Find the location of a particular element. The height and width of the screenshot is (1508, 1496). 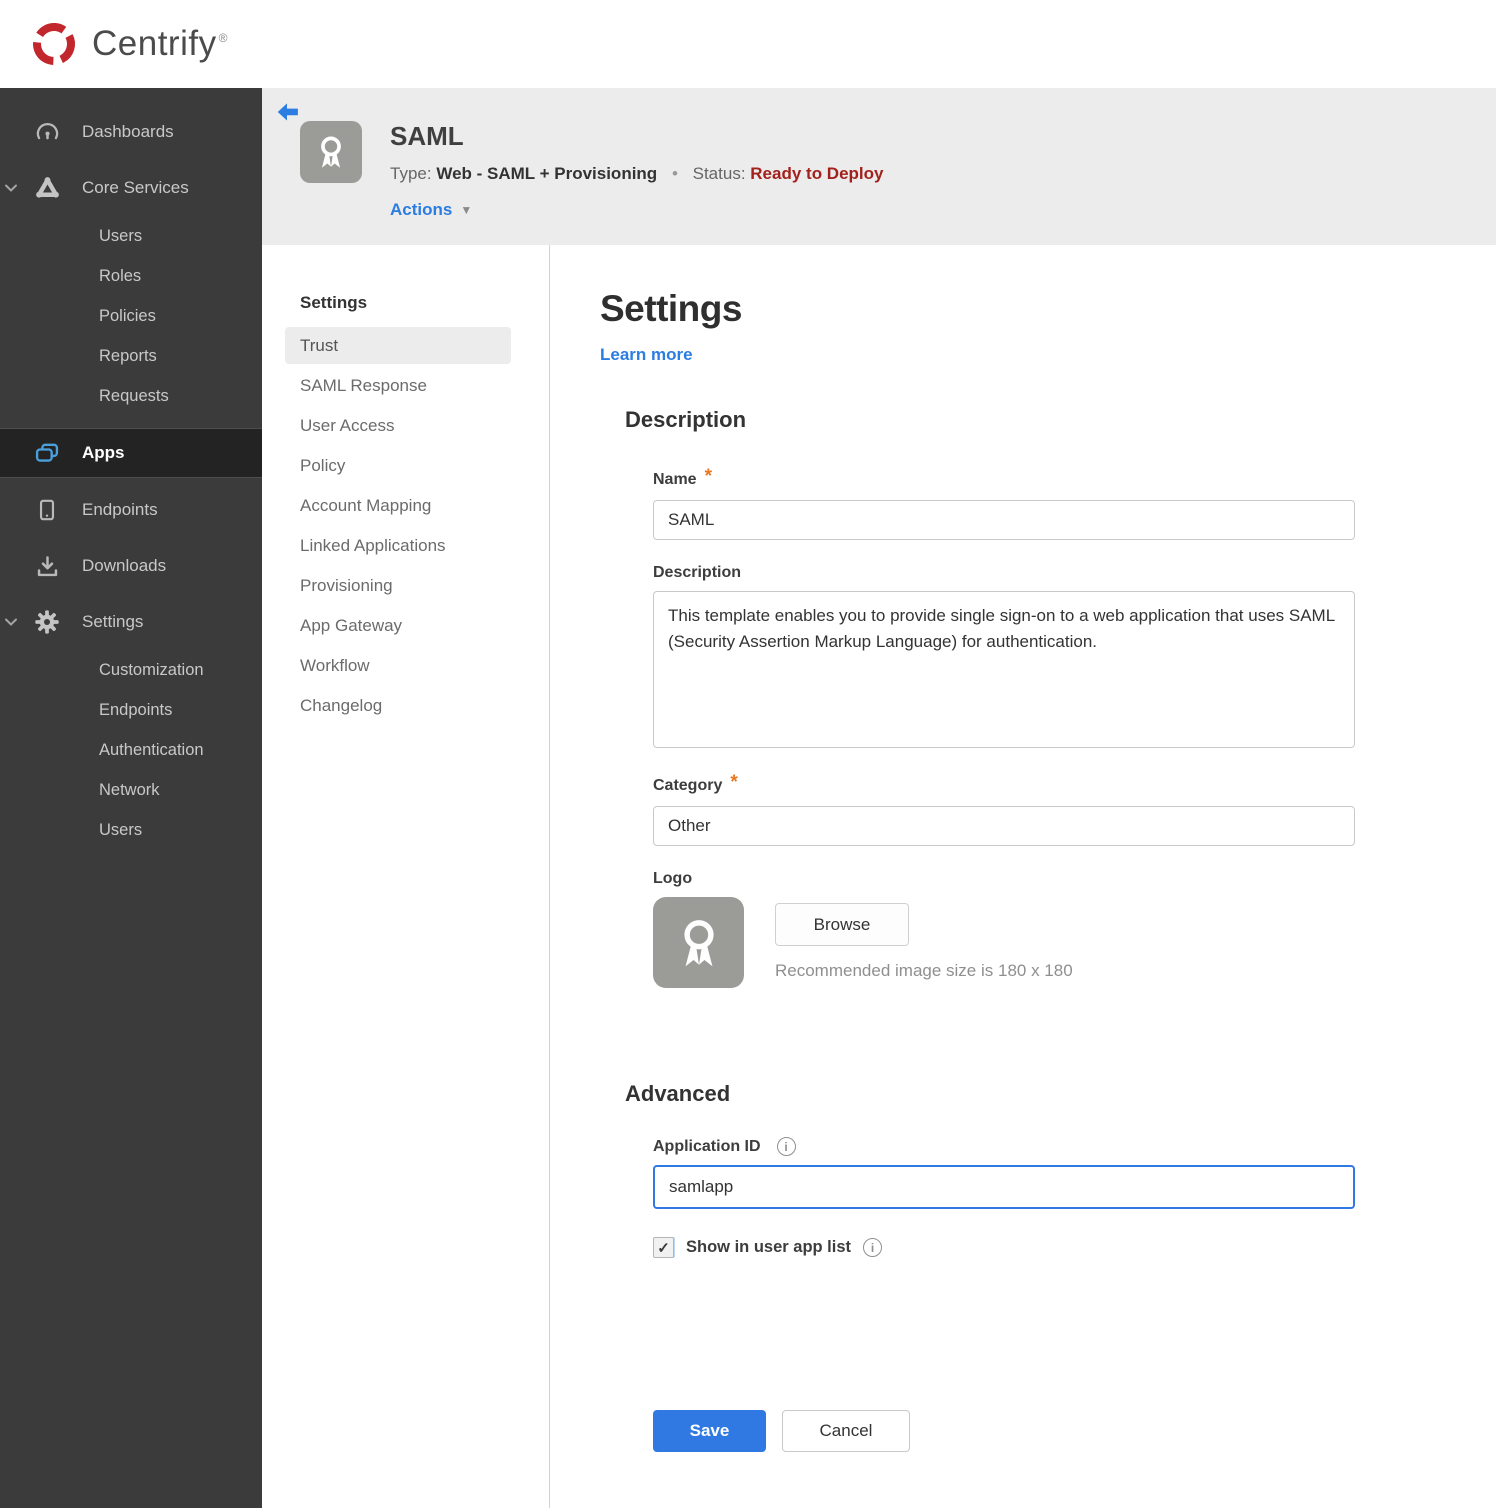

description-section-heading: Description is located at coordinates (686, 419).